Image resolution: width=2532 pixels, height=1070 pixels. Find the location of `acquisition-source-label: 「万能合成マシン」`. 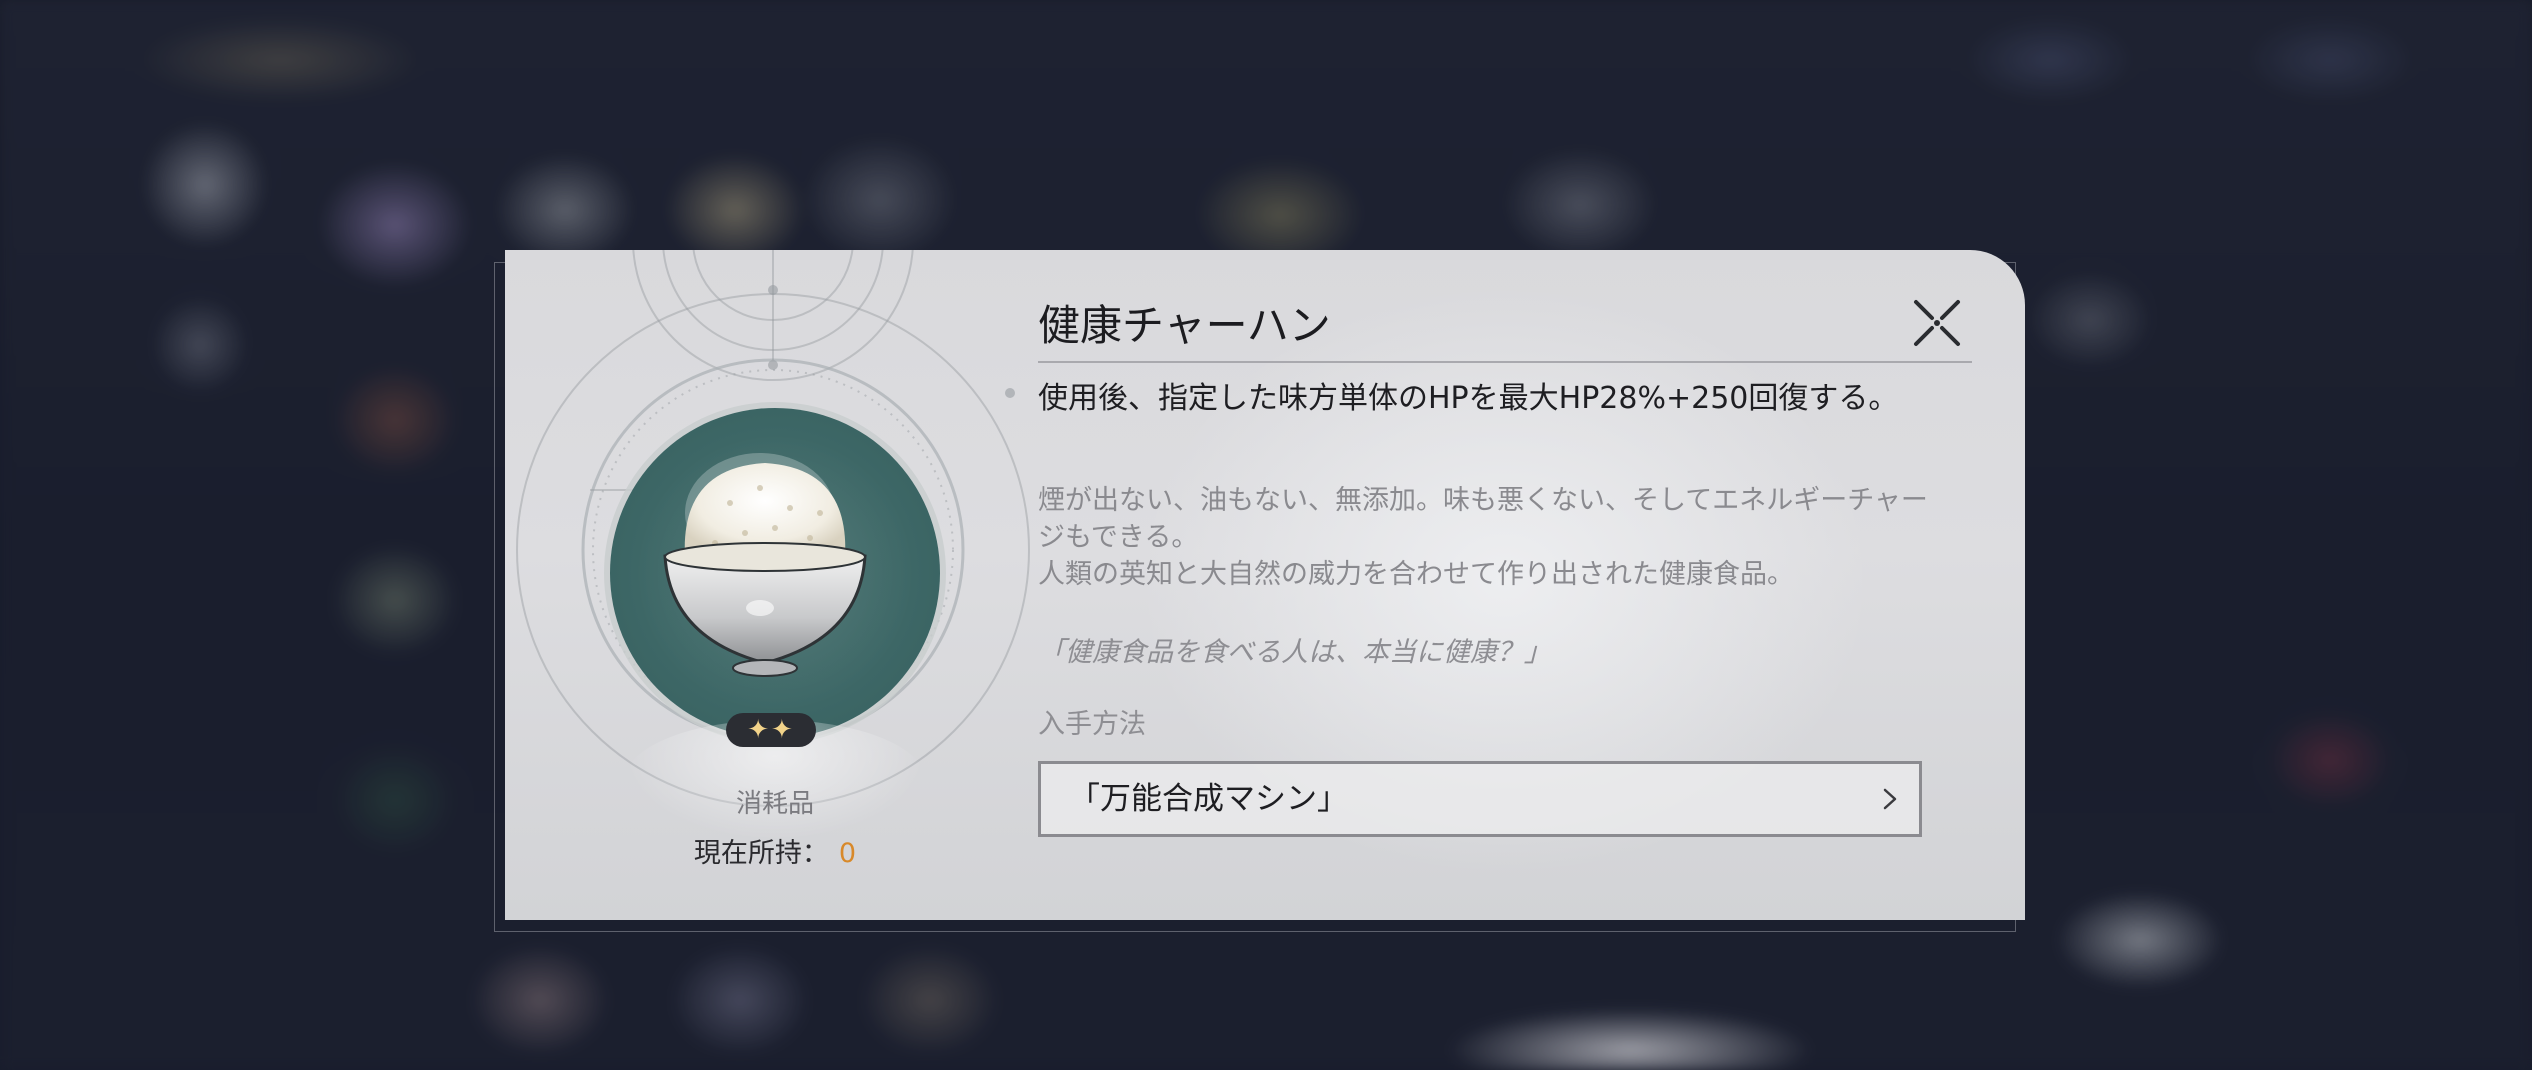

acquisition-source-label: 「万能合成マシン」 is located at coordinates (1208, 799).